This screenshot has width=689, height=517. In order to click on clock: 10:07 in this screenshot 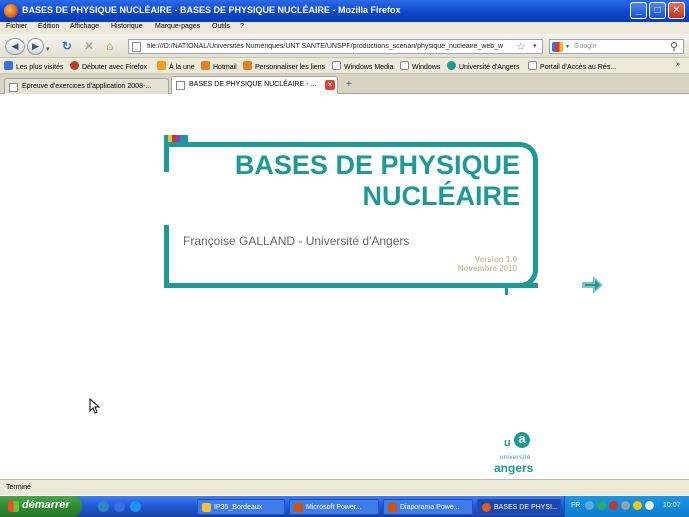, I will do `click(672, 505)`.